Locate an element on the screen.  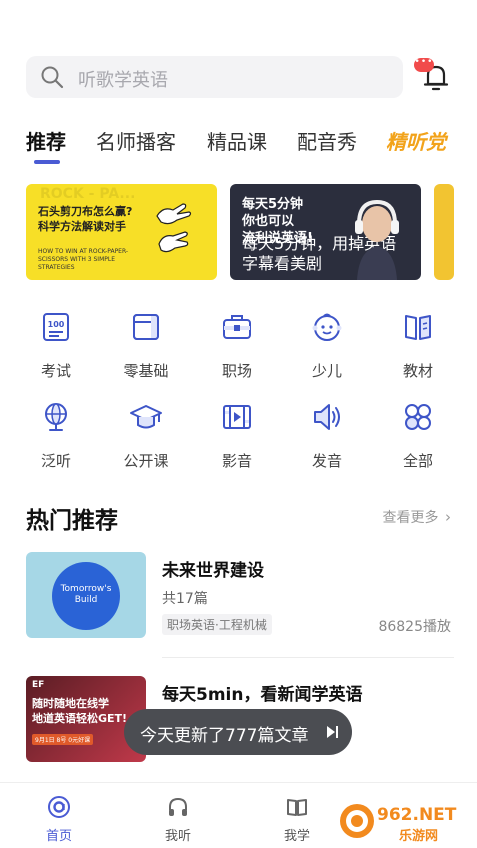
category-label: 教材 is located at coordinates (417, 371).